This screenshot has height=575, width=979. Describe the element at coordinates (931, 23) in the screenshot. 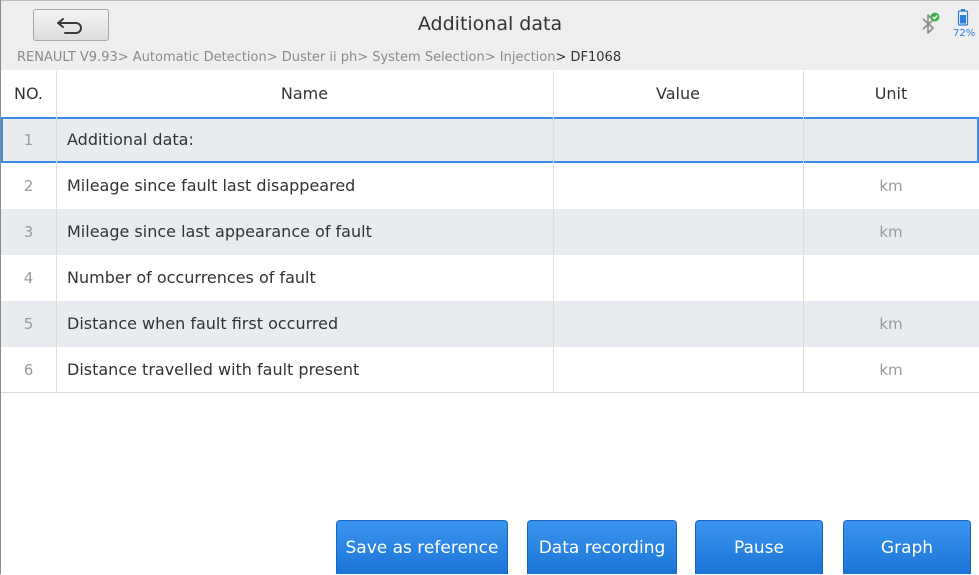

I see `bluetooth-connected-icon` at that location.